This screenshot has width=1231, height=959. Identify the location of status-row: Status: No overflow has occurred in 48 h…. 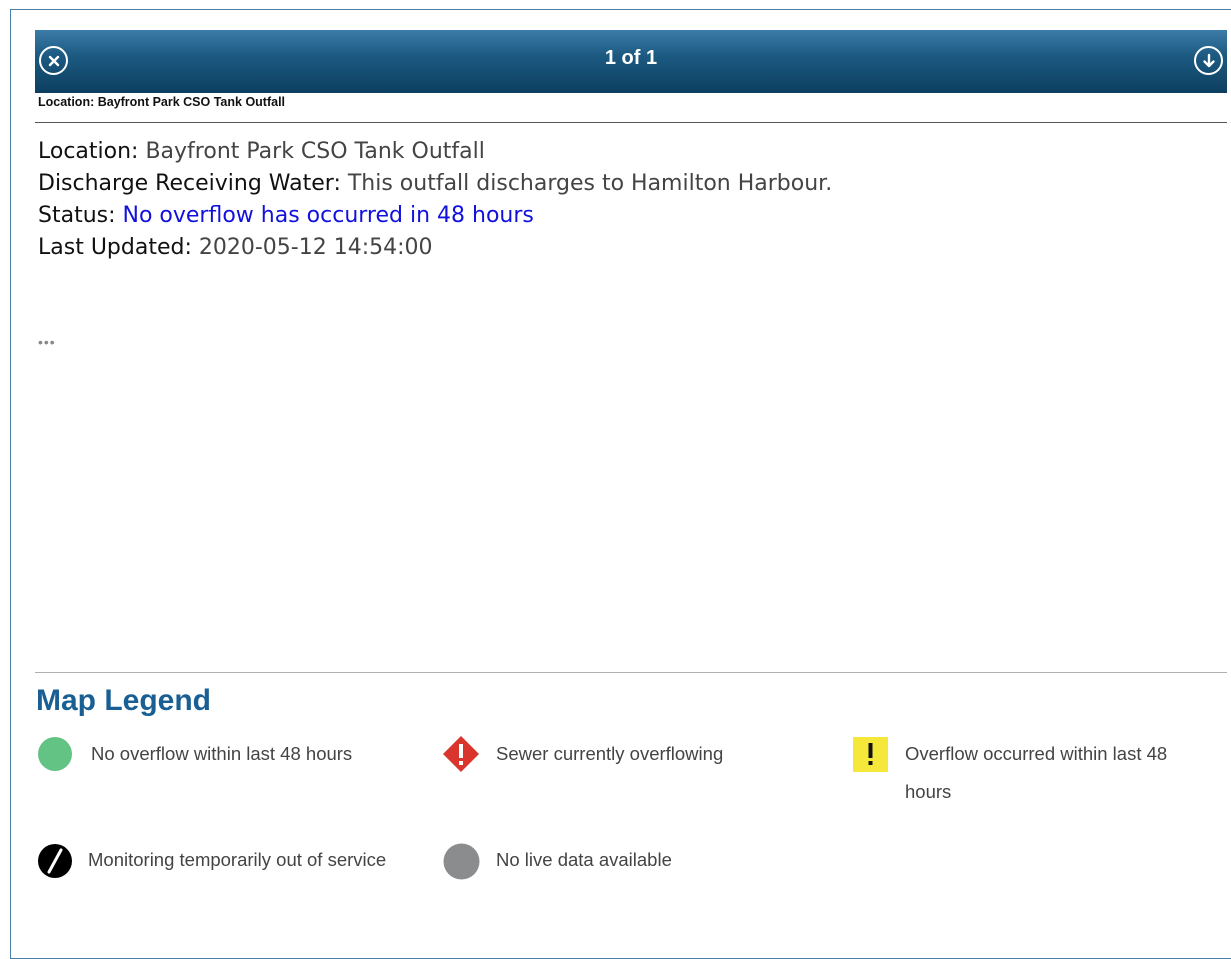
(435, 216).